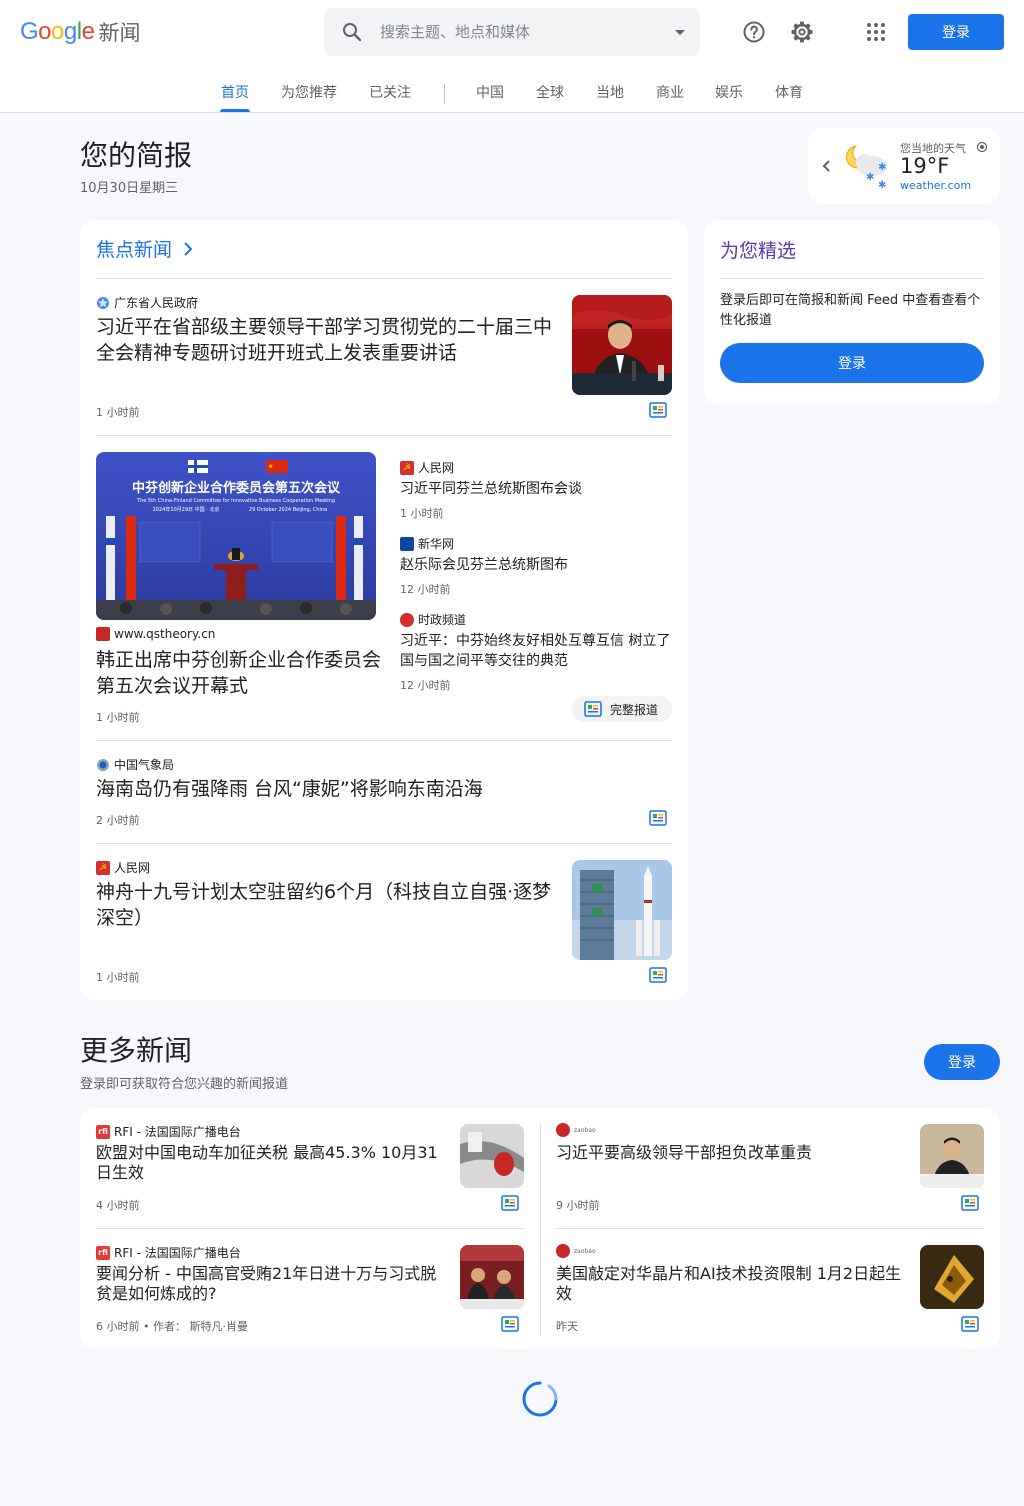 The width and height of the screenshot is (1024, 1506). Describe the element at coordinates (136, 155) in the screenshot. I see `briefing-title: 您的简报` at that location.